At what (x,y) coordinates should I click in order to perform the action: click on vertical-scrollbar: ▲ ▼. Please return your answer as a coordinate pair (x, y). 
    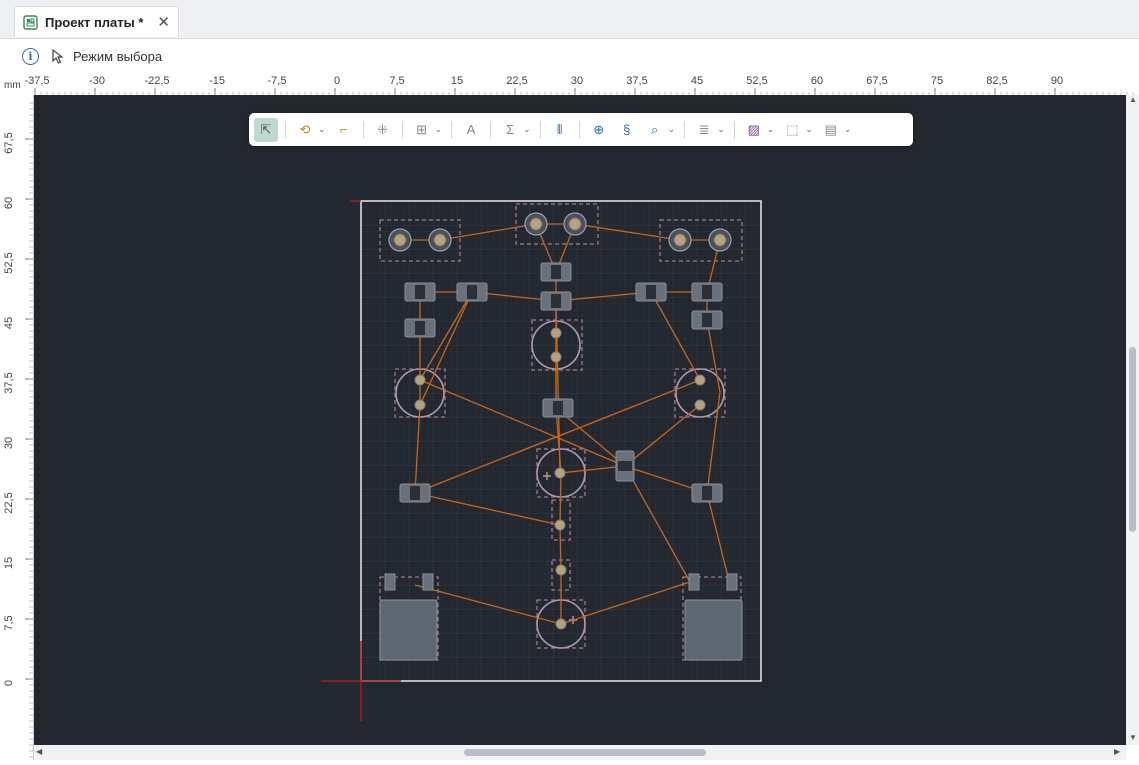
    Looking at the image, I should click on (1132, 420).